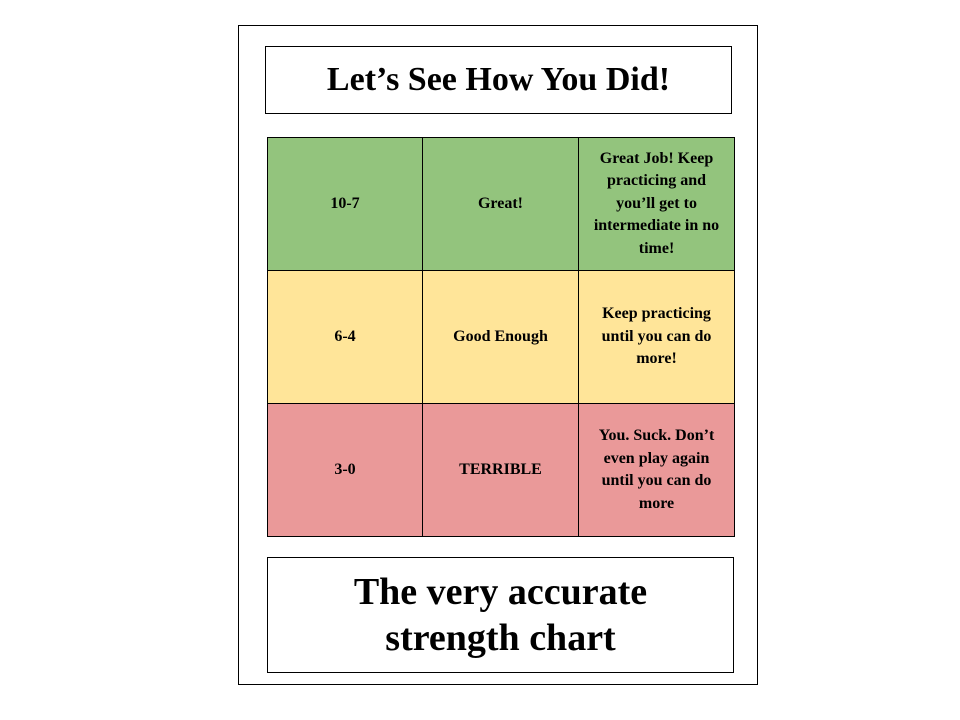 The image size is (960, 720). I want to click on chart-caption: The very accurate strength chart, so click(500, 615).